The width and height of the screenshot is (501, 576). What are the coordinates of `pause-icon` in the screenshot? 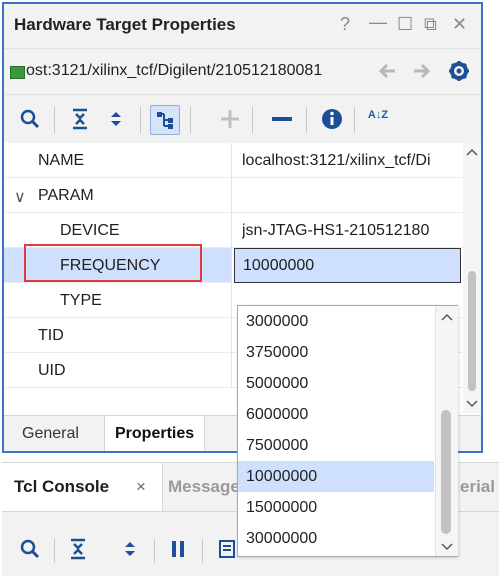 It's located at (178, 549).